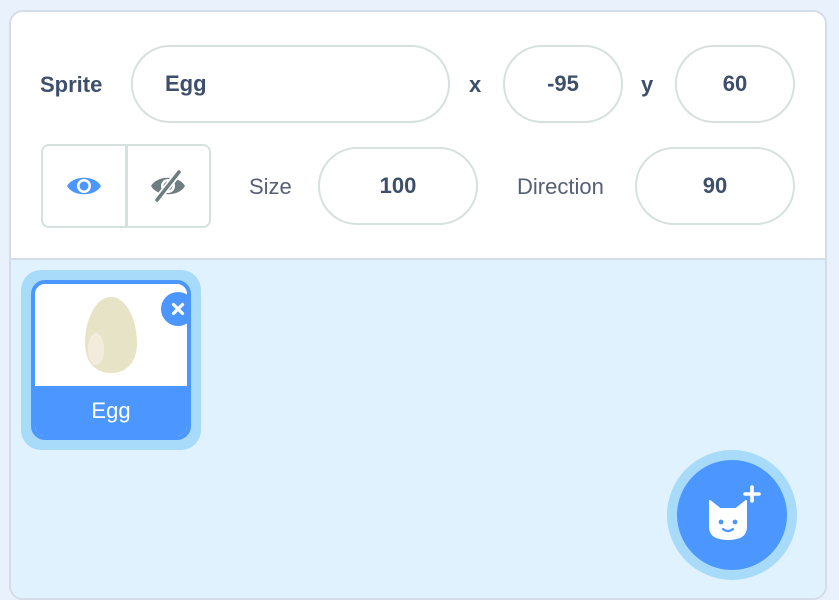 The image size is (839, 600). I want to click on add-sprite-halo, so click(732, 515).